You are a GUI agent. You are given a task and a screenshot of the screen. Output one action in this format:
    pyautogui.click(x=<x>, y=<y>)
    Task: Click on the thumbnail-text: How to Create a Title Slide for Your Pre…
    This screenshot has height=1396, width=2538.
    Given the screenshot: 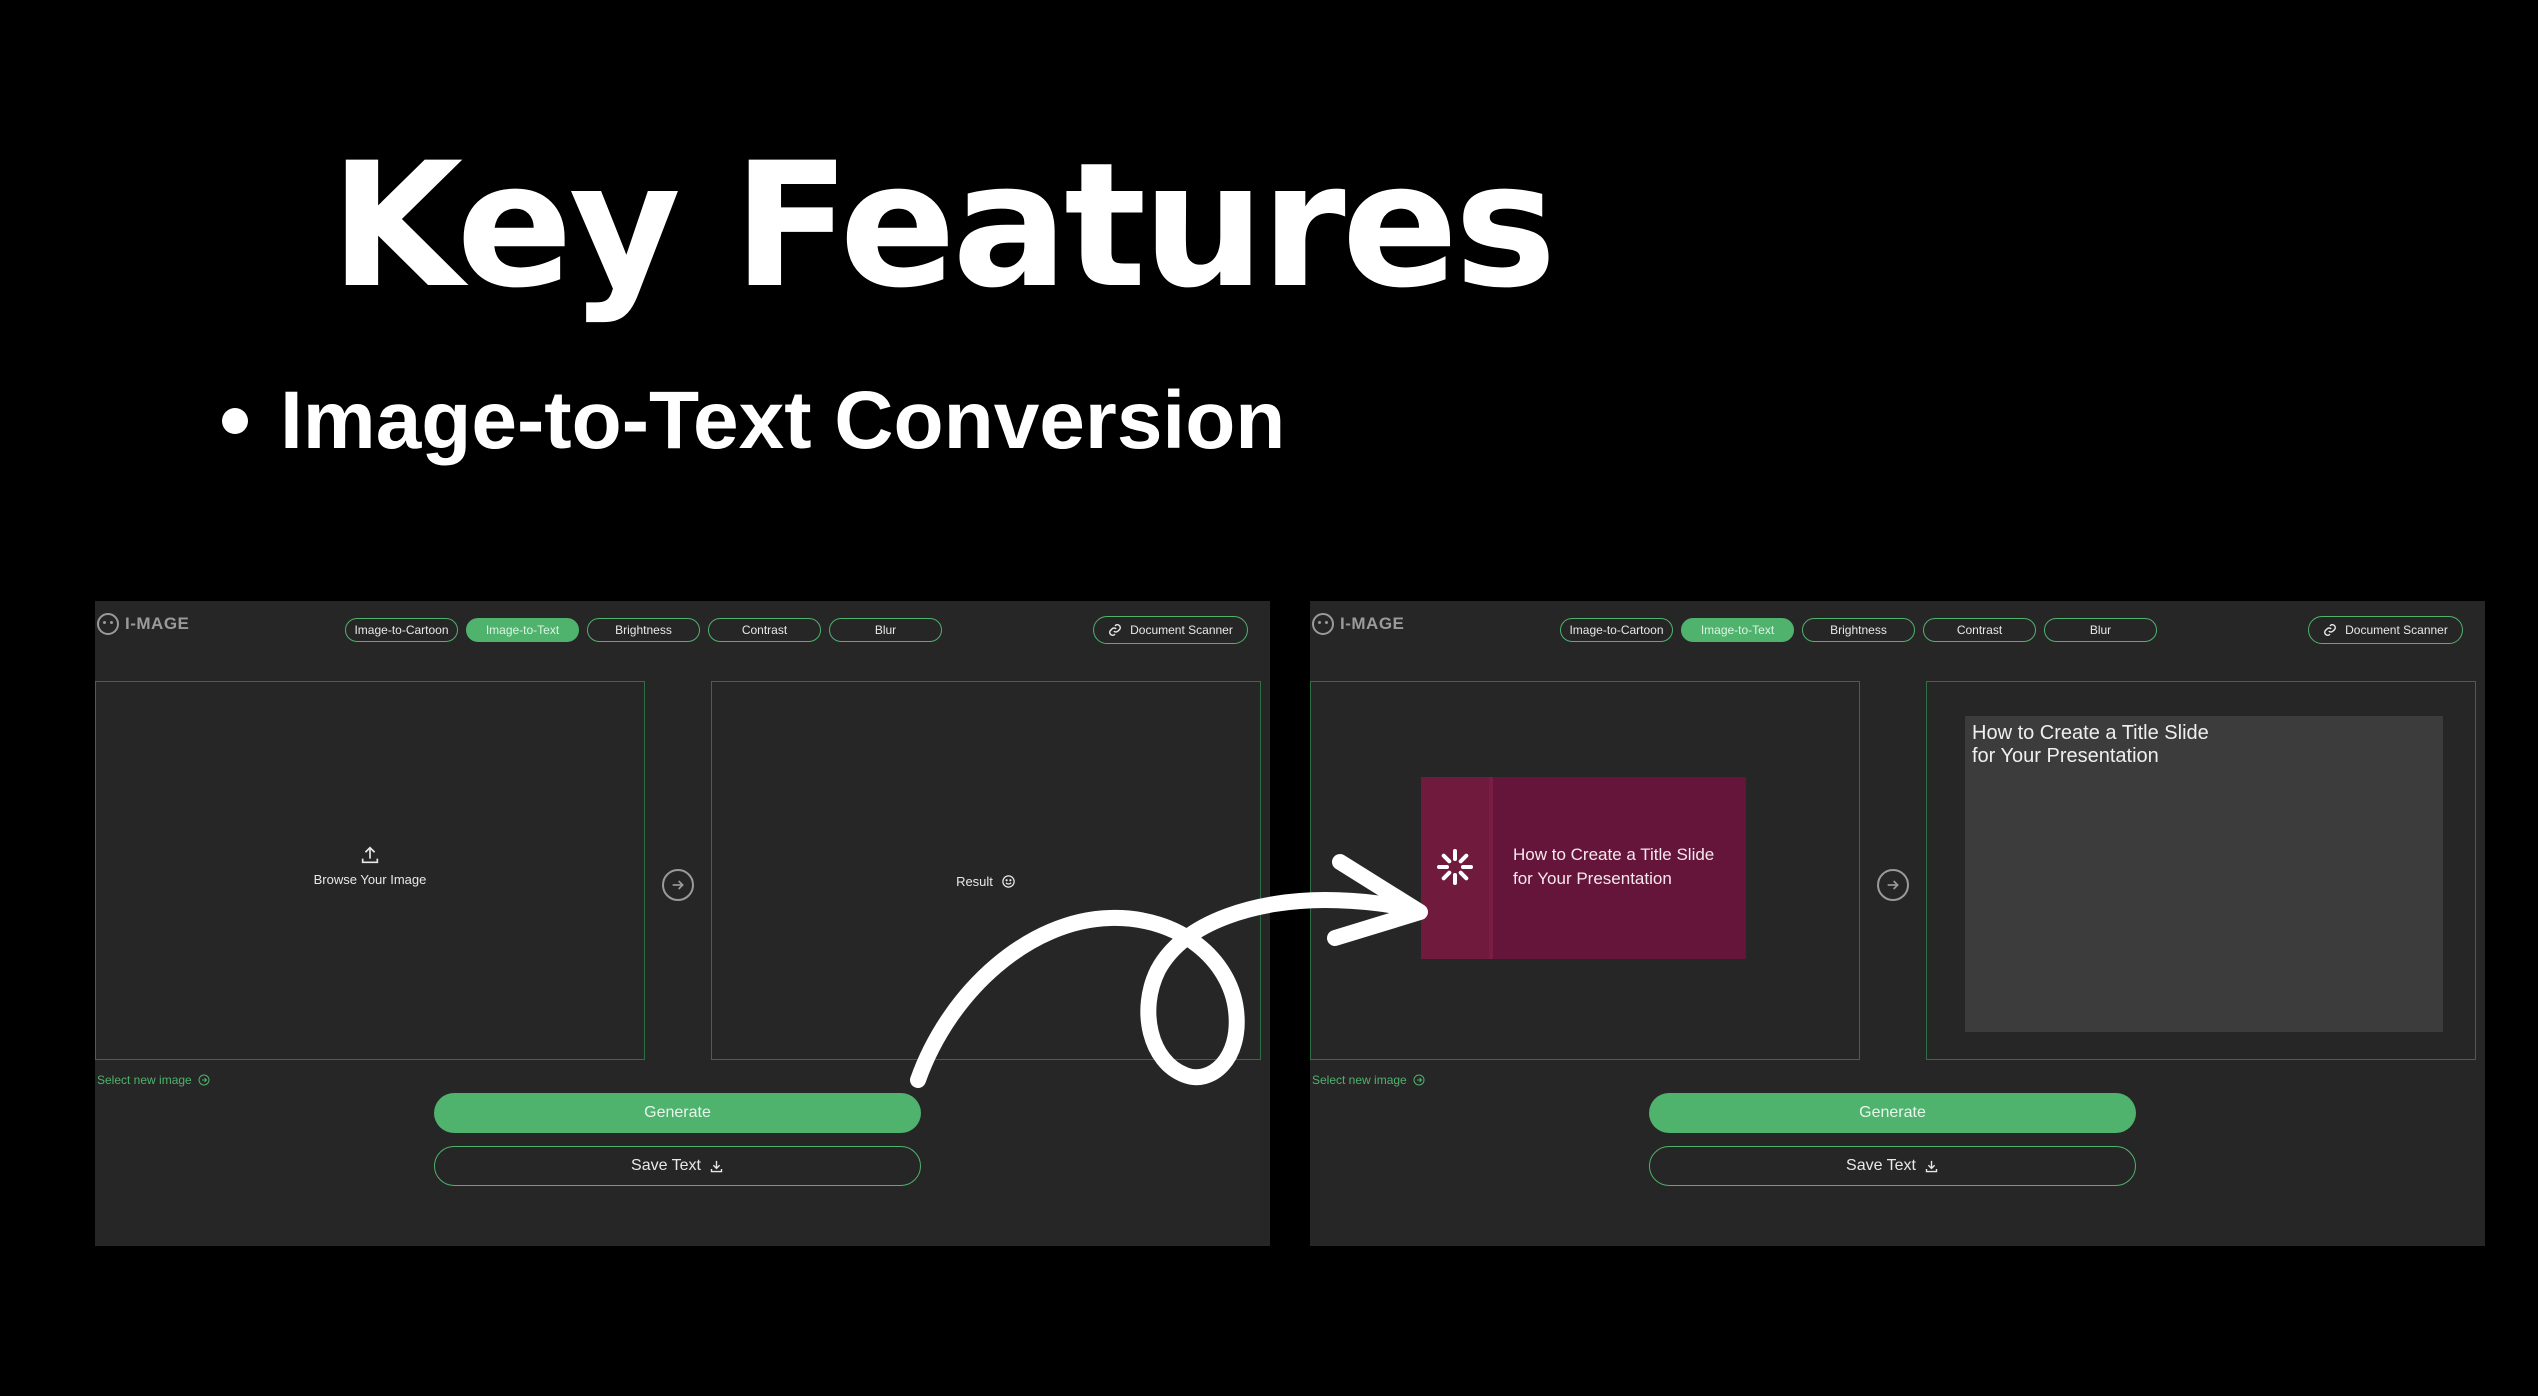 What is the action you would take?
    pyautogui.click(x=1613, y=867)
    